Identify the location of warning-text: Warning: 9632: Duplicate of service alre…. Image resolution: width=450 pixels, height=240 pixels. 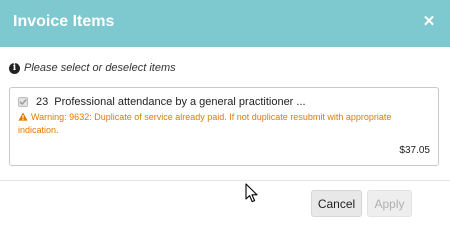
(205, 123).